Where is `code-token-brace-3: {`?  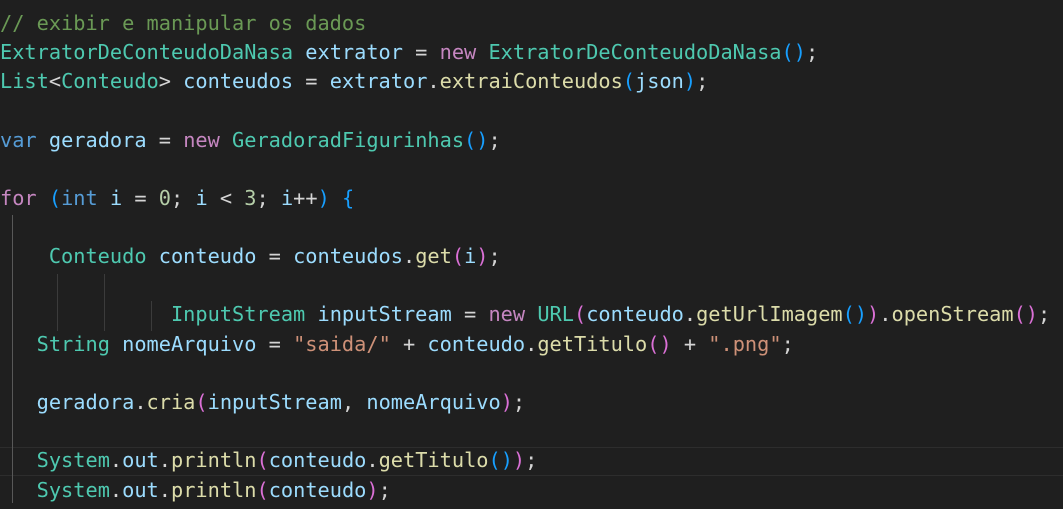
code-token-brace-3: { is located at coordinates (348, 198).